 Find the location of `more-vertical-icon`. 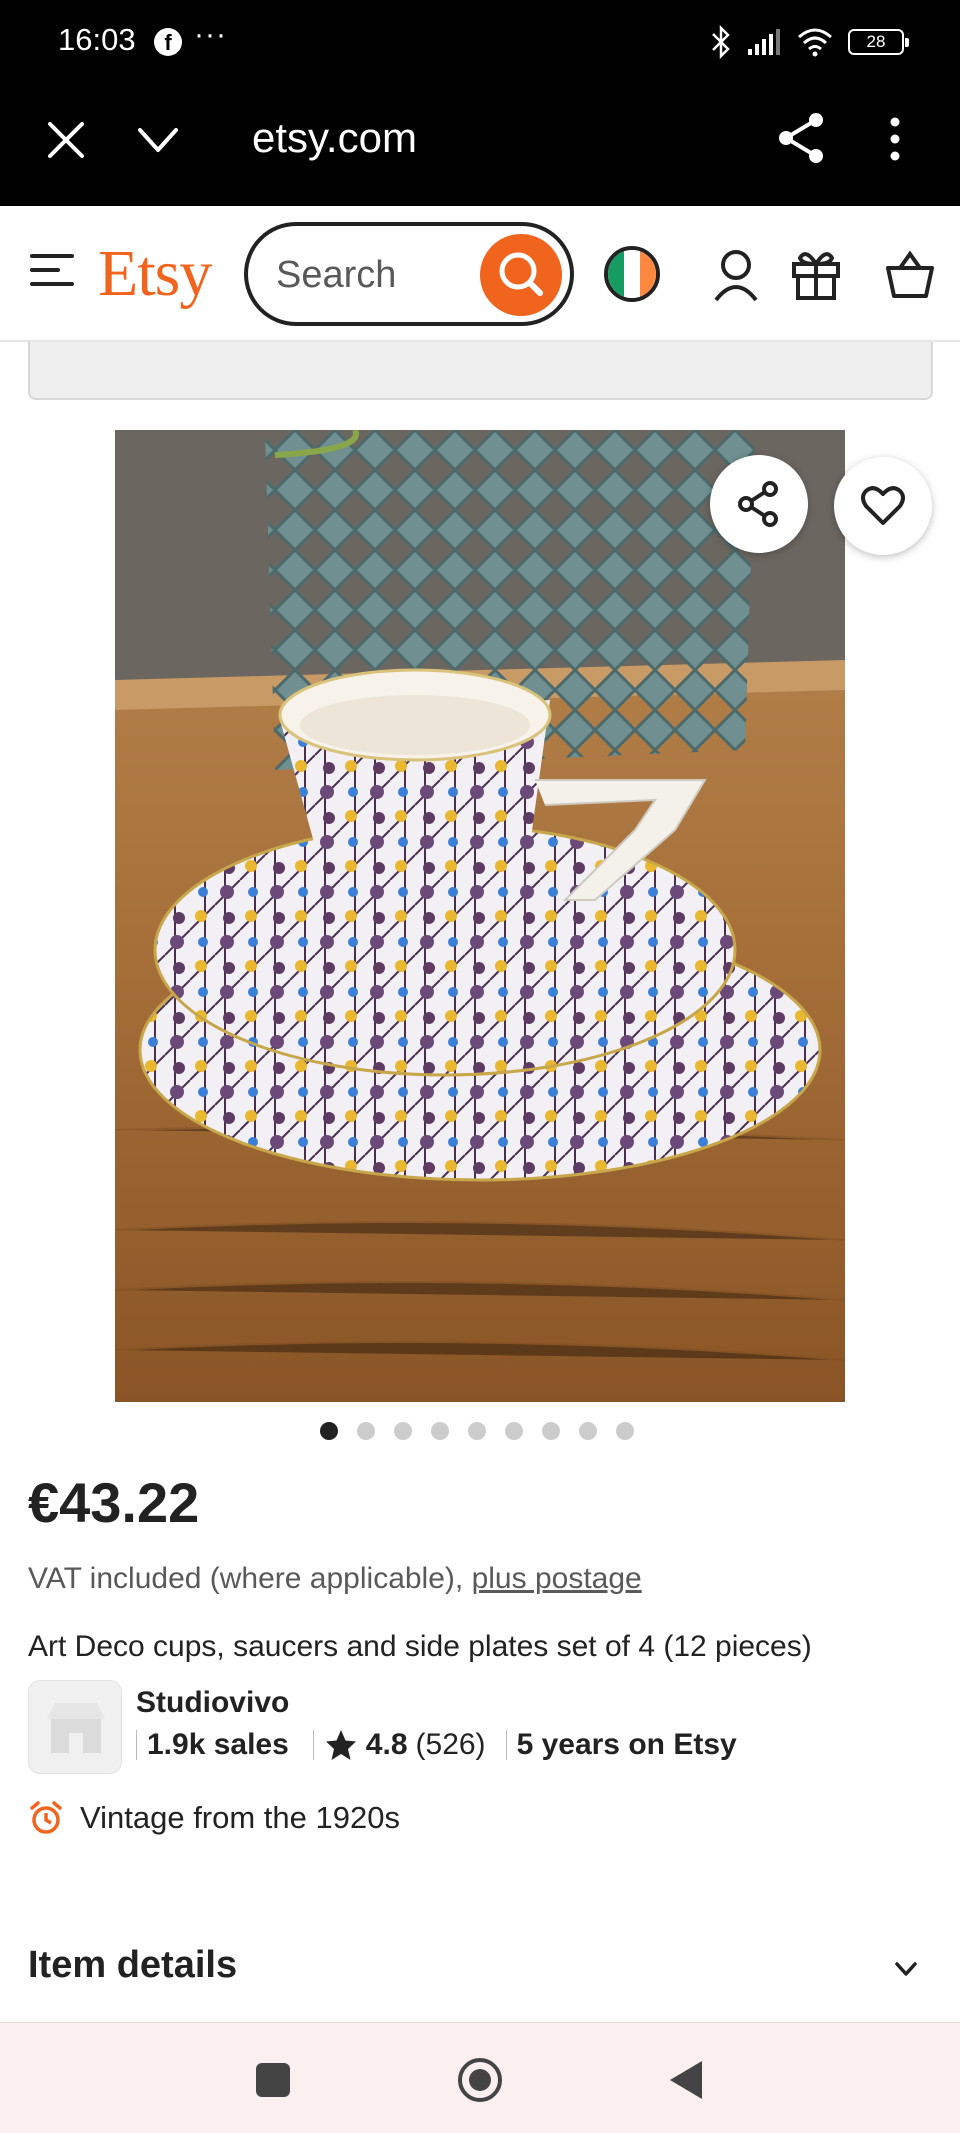

more-vertical-icon is located at coordinates (895, 139).